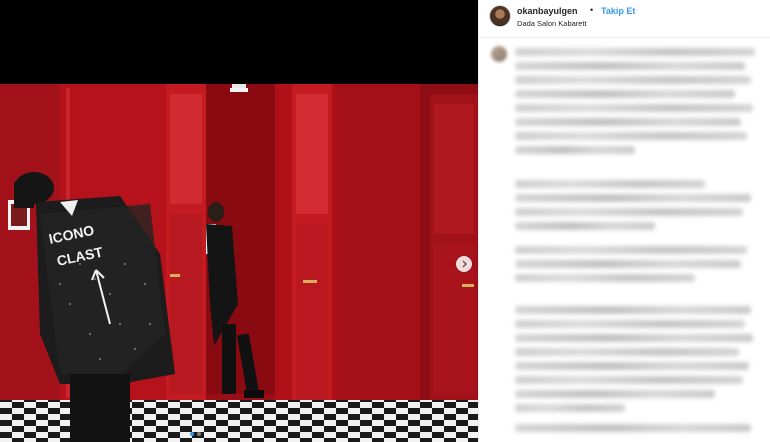  Describe the element at coordinates (500, 16) in the screenshot. I see `profile-avatar` at that location.